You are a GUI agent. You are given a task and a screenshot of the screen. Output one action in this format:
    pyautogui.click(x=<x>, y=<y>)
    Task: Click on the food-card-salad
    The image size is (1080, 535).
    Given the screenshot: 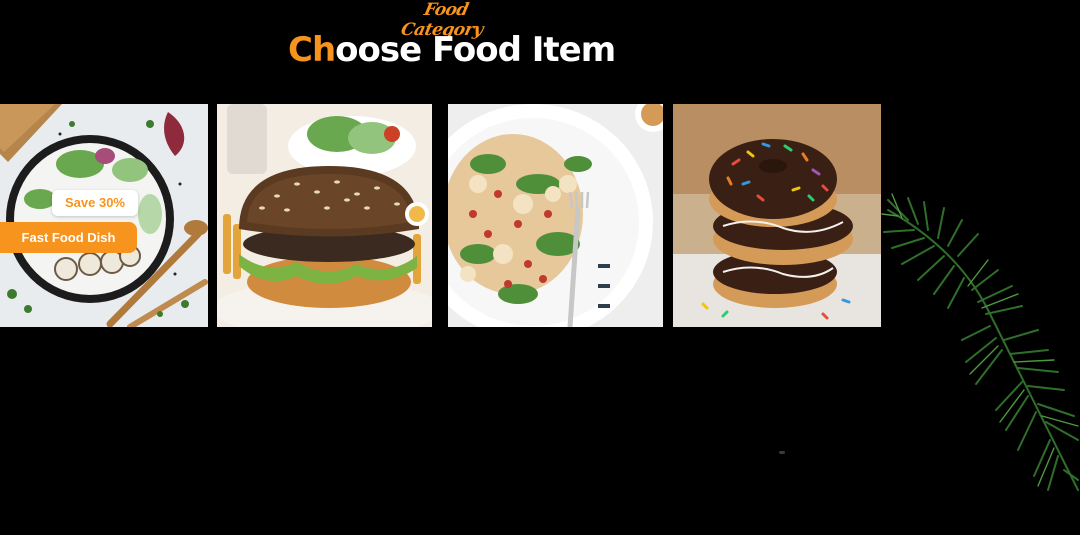 What is the action you would take?
    pyautogui.click(x=555, y=215)
    